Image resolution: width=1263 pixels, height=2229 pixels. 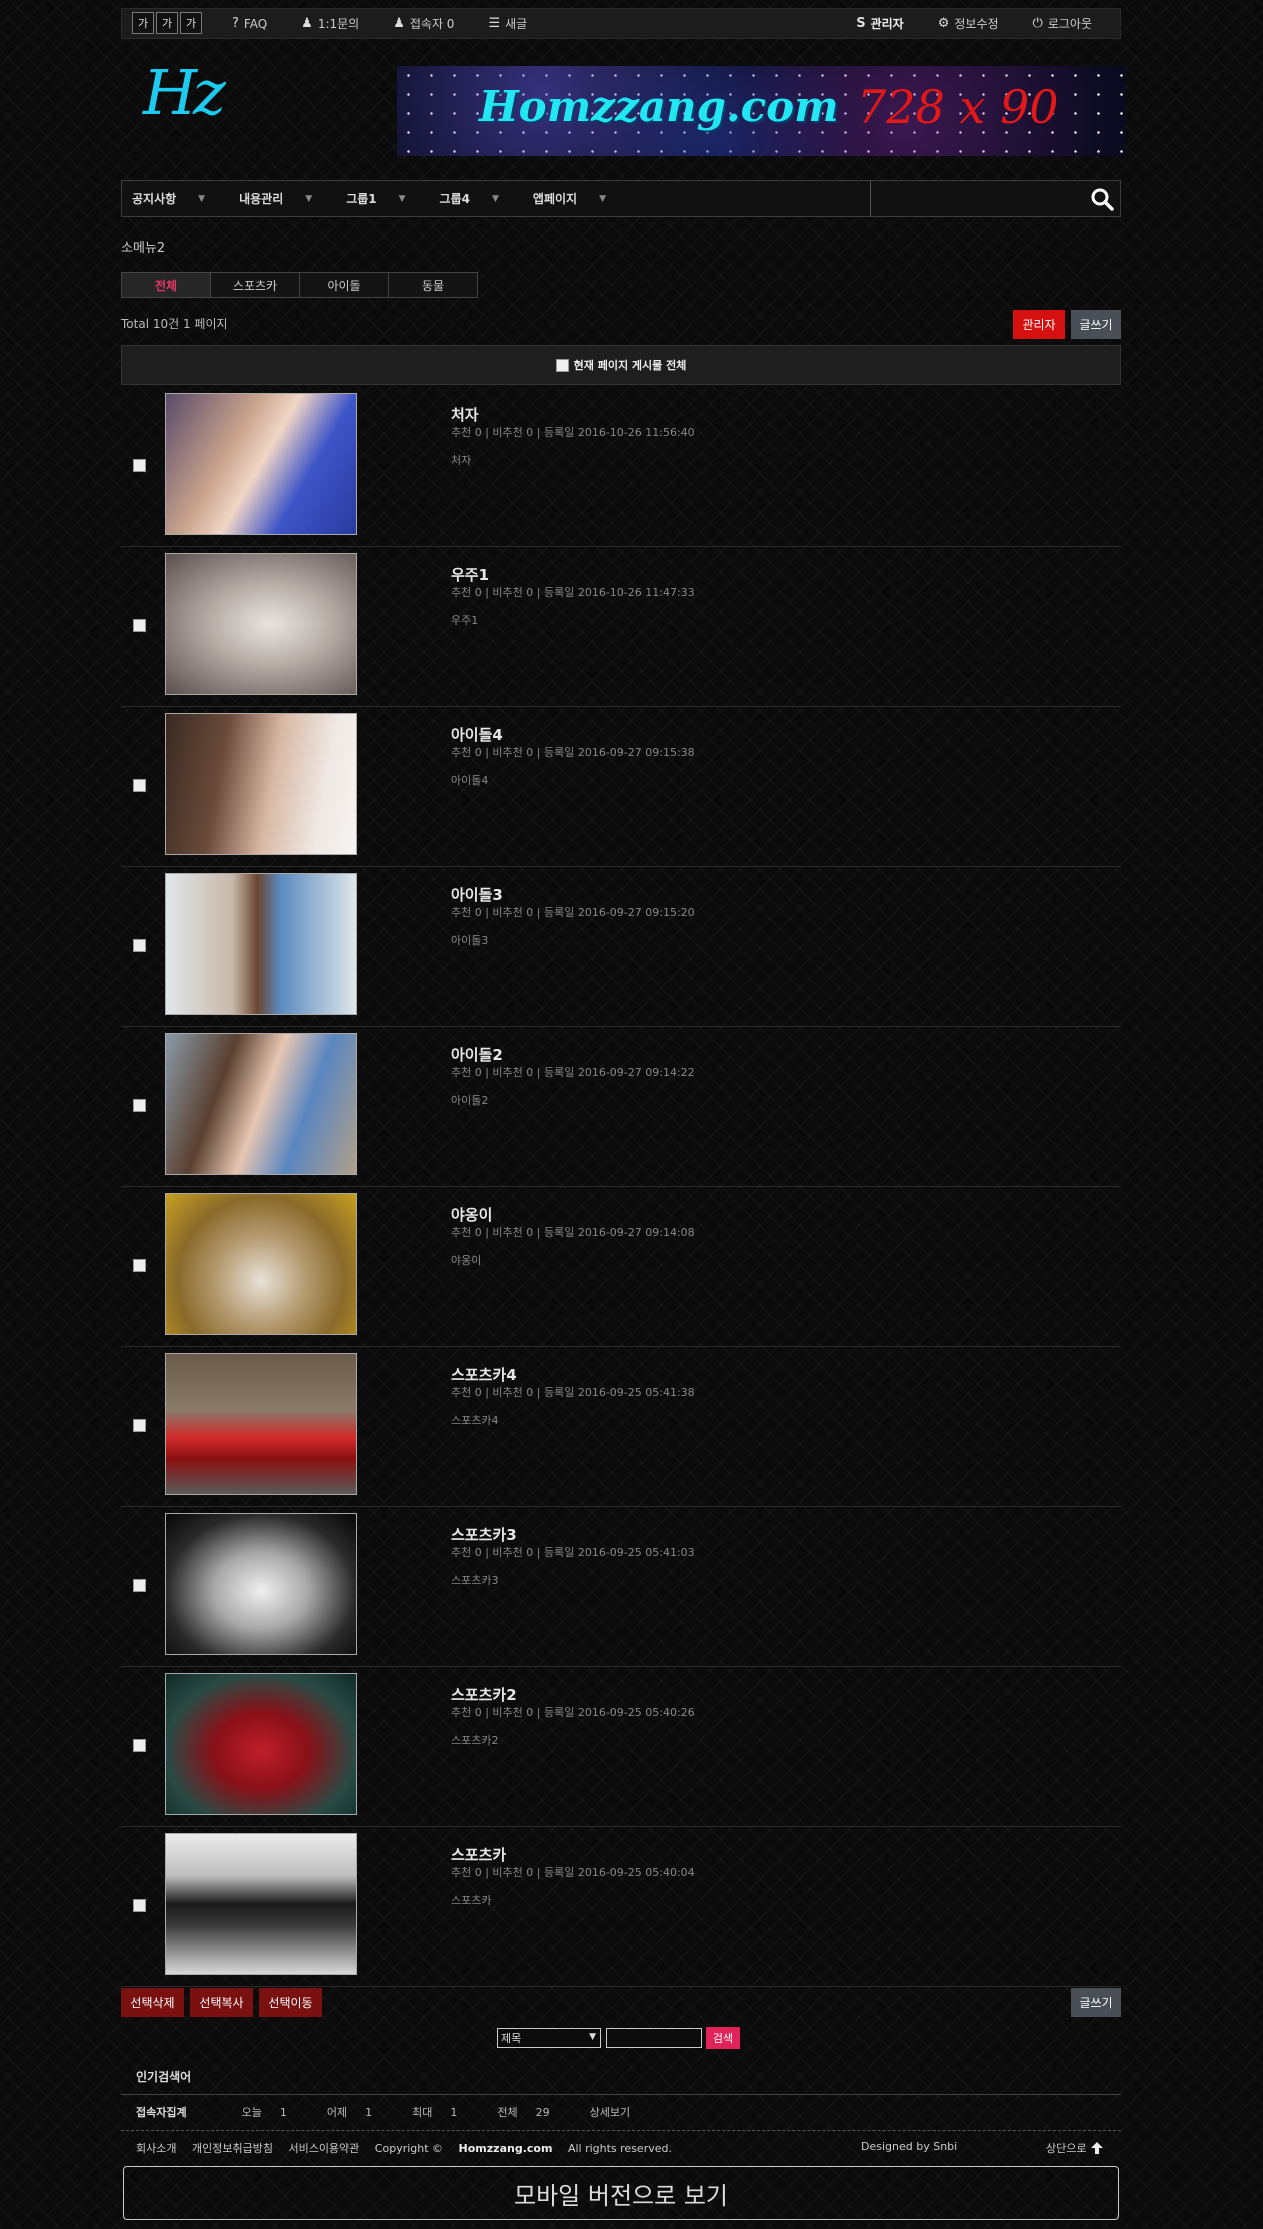 I want to click on caret-down-icon: ▼, so click(x=402, y=198).